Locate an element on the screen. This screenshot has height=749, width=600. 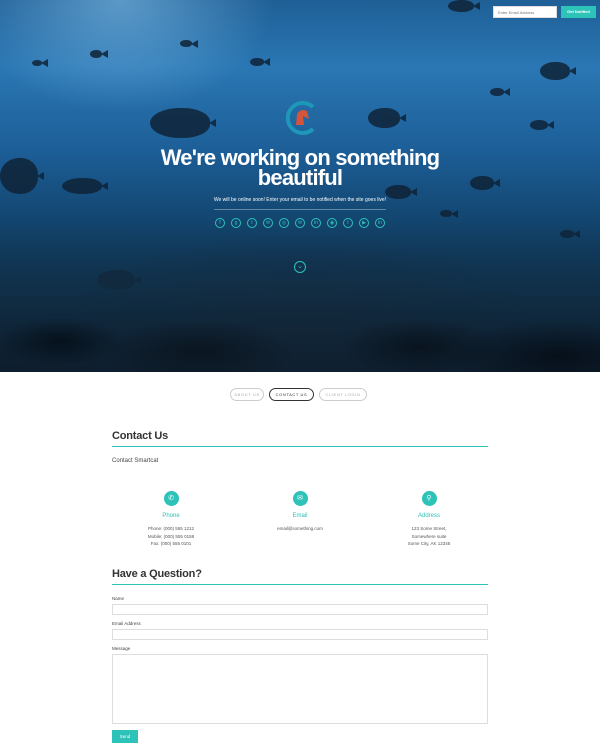
social-links: f g t ✉ ◎ ✉ in ◉ t ▶ in is located at coordinates (300, 224).